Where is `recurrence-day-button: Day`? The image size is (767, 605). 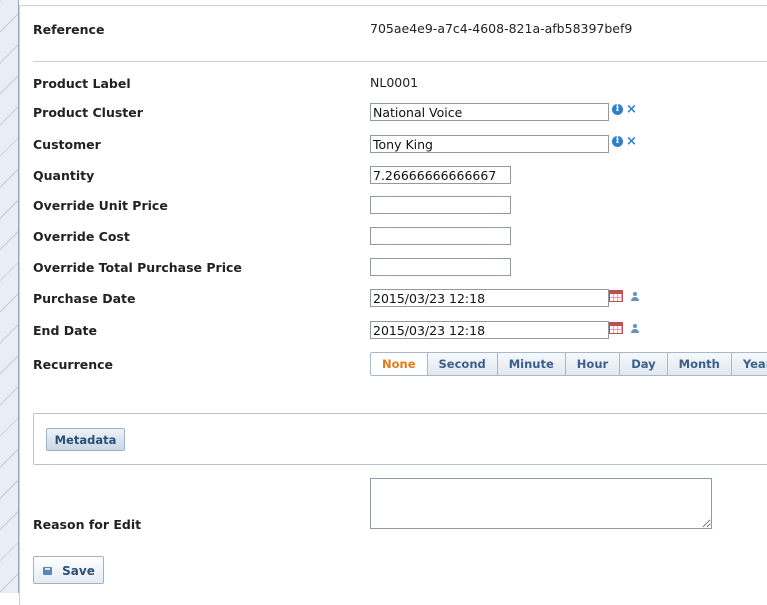
recurrence-day-button: Day is located at coordinates (644, 364).